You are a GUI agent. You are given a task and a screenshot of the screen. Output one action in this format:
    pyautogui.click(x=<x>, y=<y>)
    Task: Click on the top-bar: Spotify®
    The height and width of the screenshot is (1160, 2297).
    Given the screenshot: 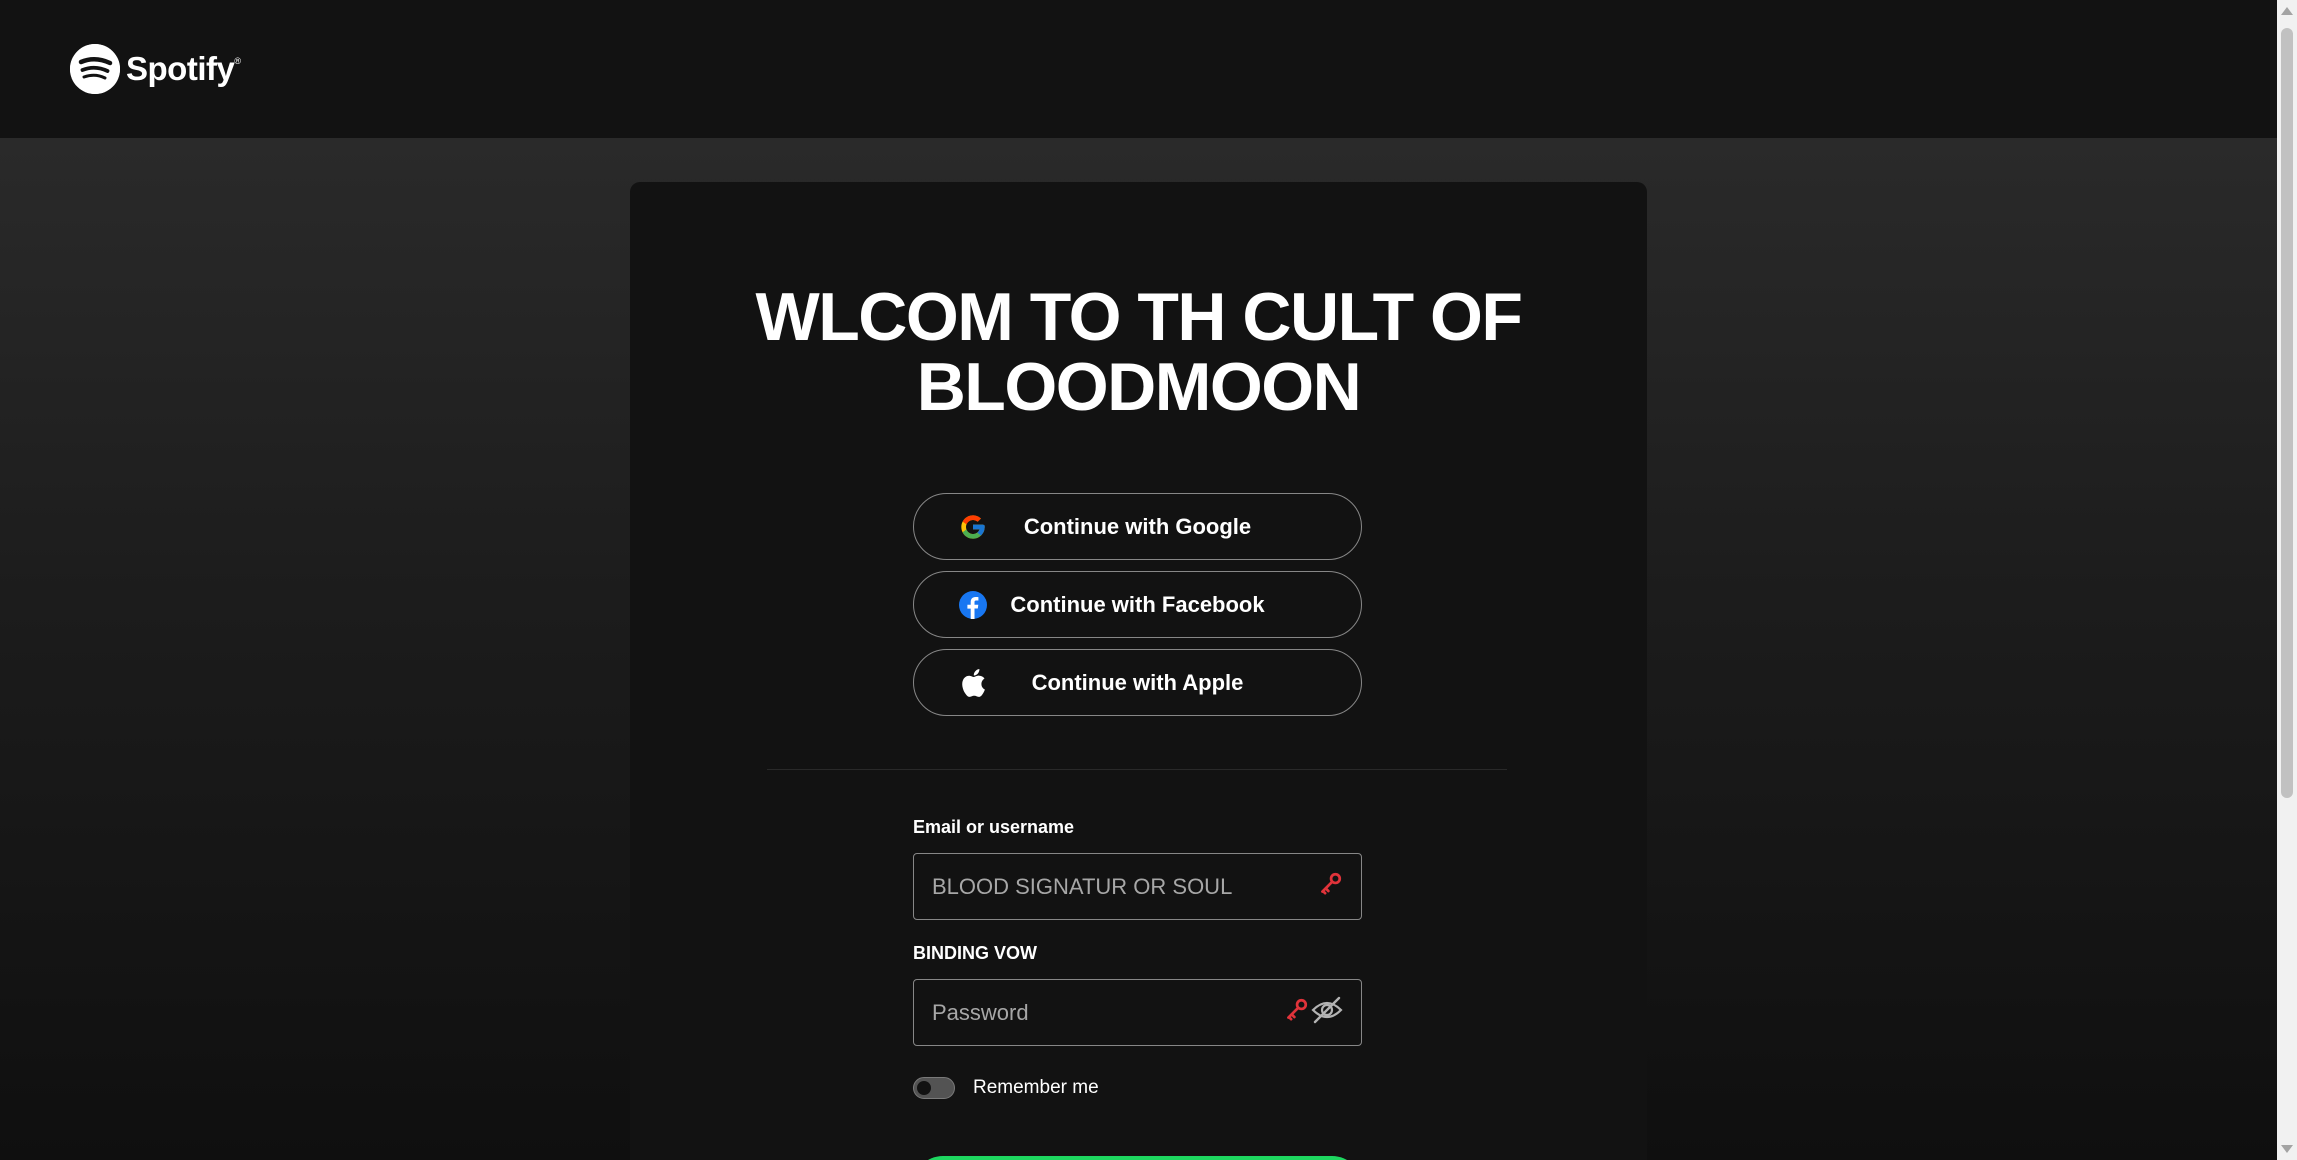 What is the action you would take?
    pyautogui.click(x=1138, y=69)
    